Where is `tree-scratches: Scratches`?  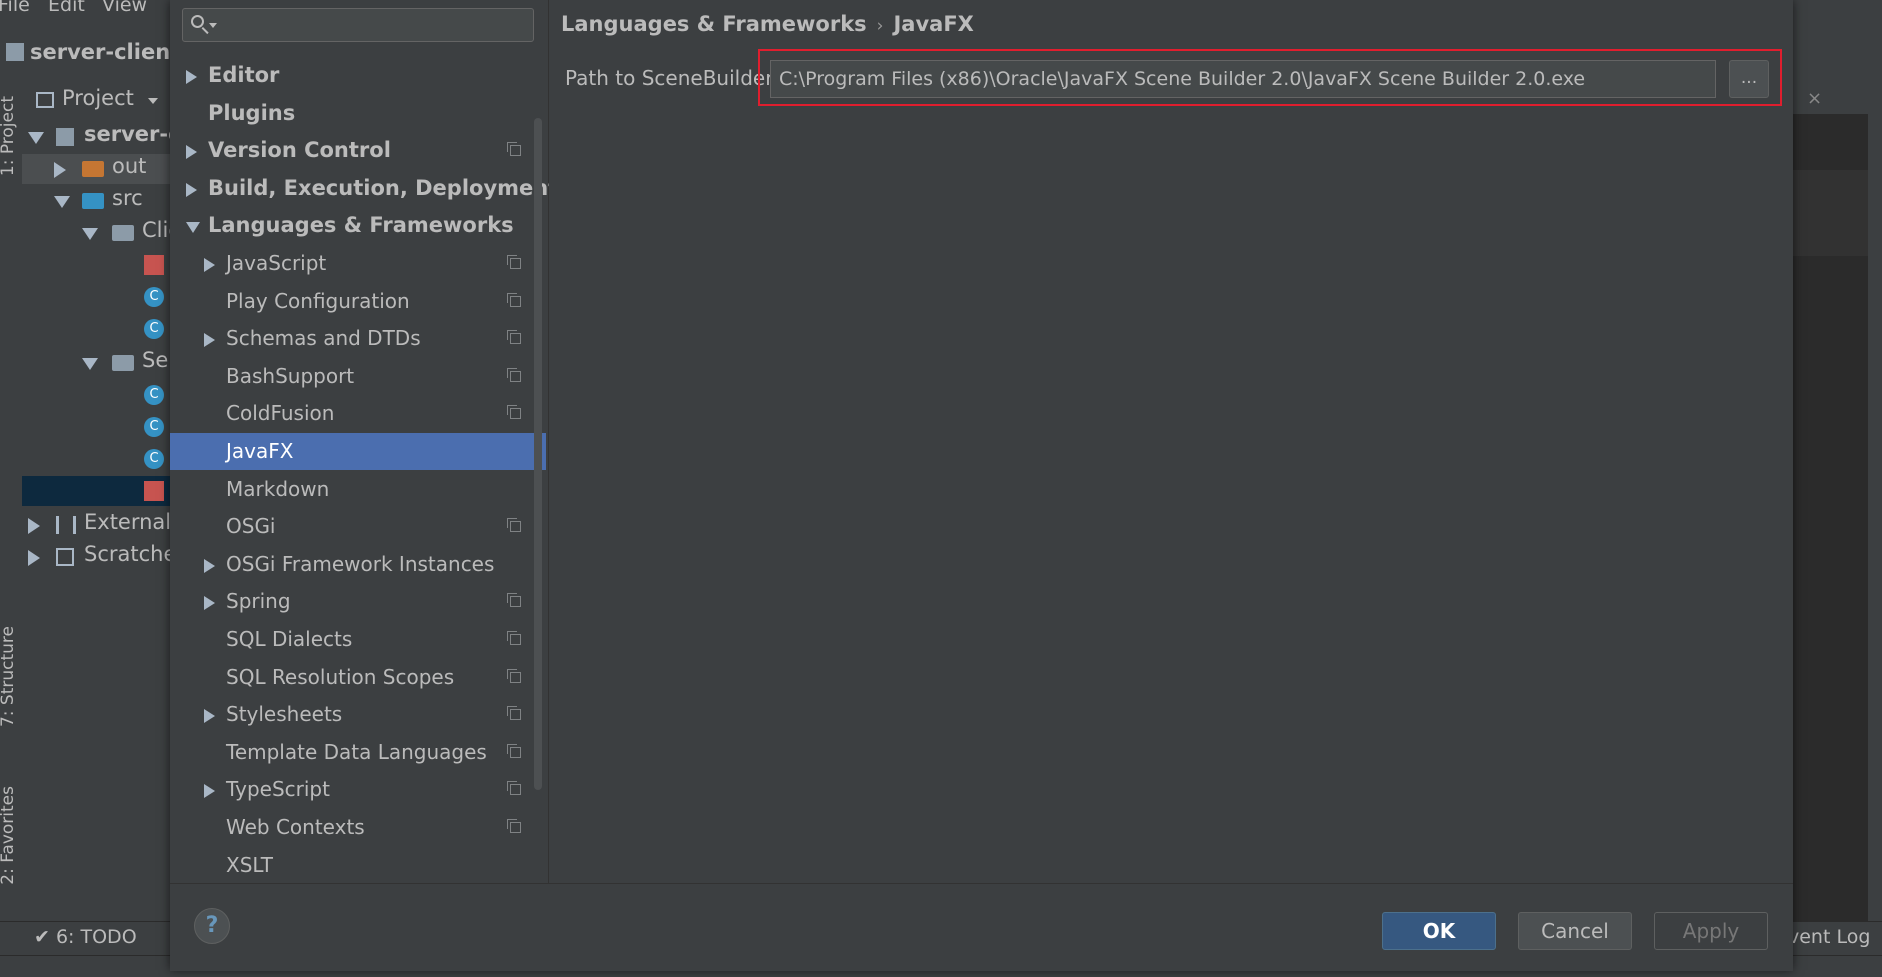
tree-scratches: Scratches is located at coordinates (97, 557).